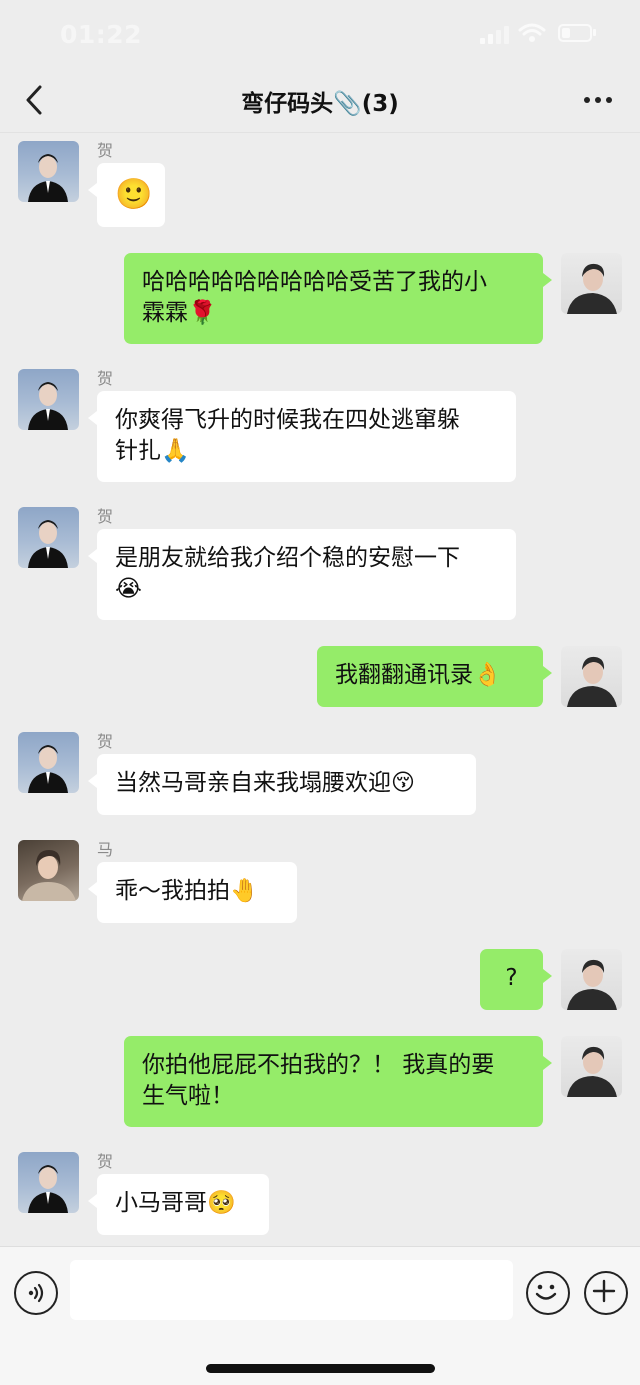  I want to click on voice-icon, so click(36, 1293).